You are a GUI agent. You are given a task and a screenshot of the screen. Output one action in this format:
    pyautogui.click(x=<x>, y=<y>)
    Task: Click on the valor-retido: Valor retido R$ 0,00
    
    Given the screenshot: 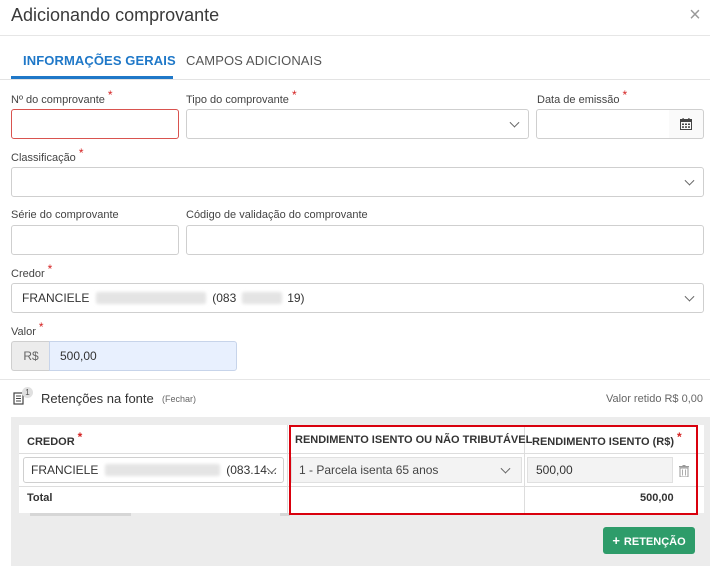 What is the action you would take?
    pyautogui.click(x=655, y=399)
    